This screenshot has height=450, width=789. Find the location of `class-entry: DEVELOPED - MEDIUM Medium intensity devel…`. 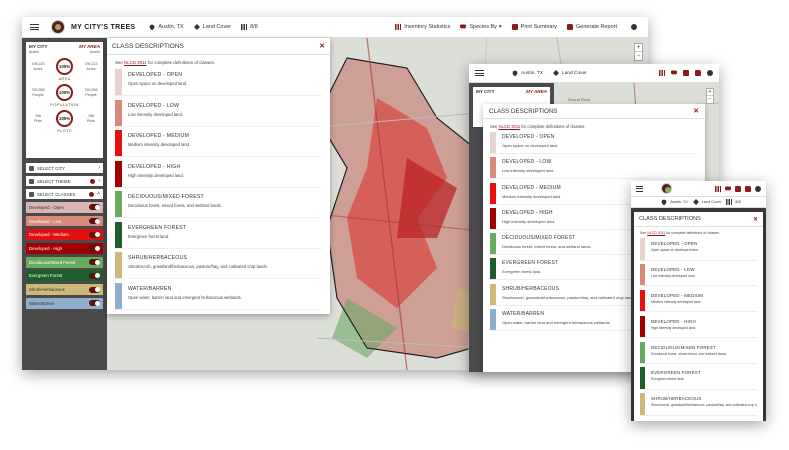

class-entry: DEVELOPED - MEDIUM Medium intensity devel… is located at coordinates (698, 301).